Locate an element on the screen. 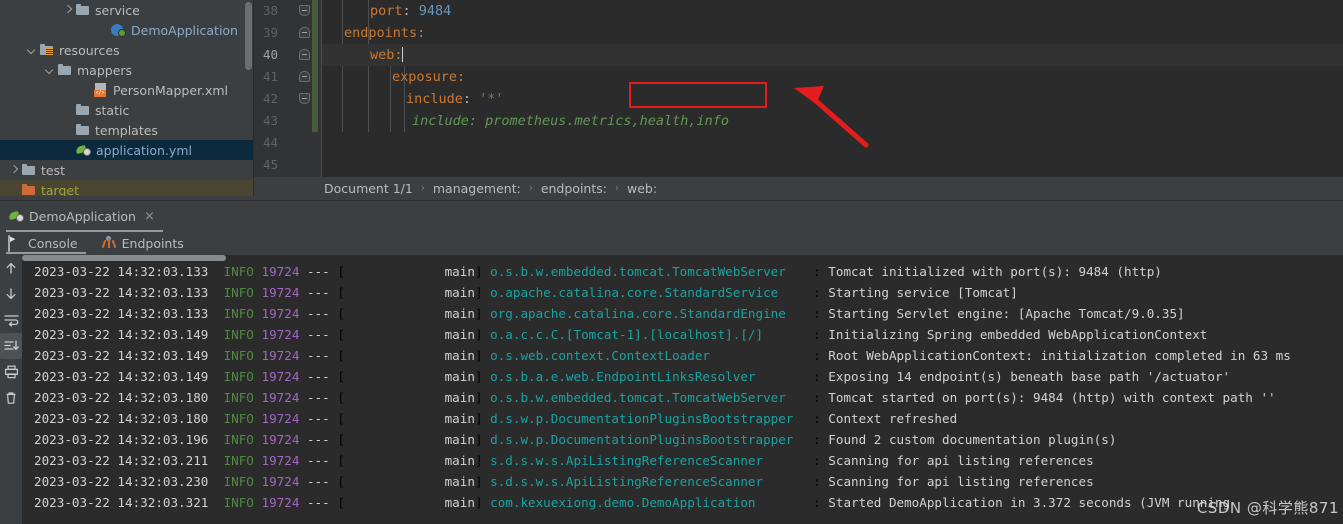  trash-icon is located at coordinates (11, 398).